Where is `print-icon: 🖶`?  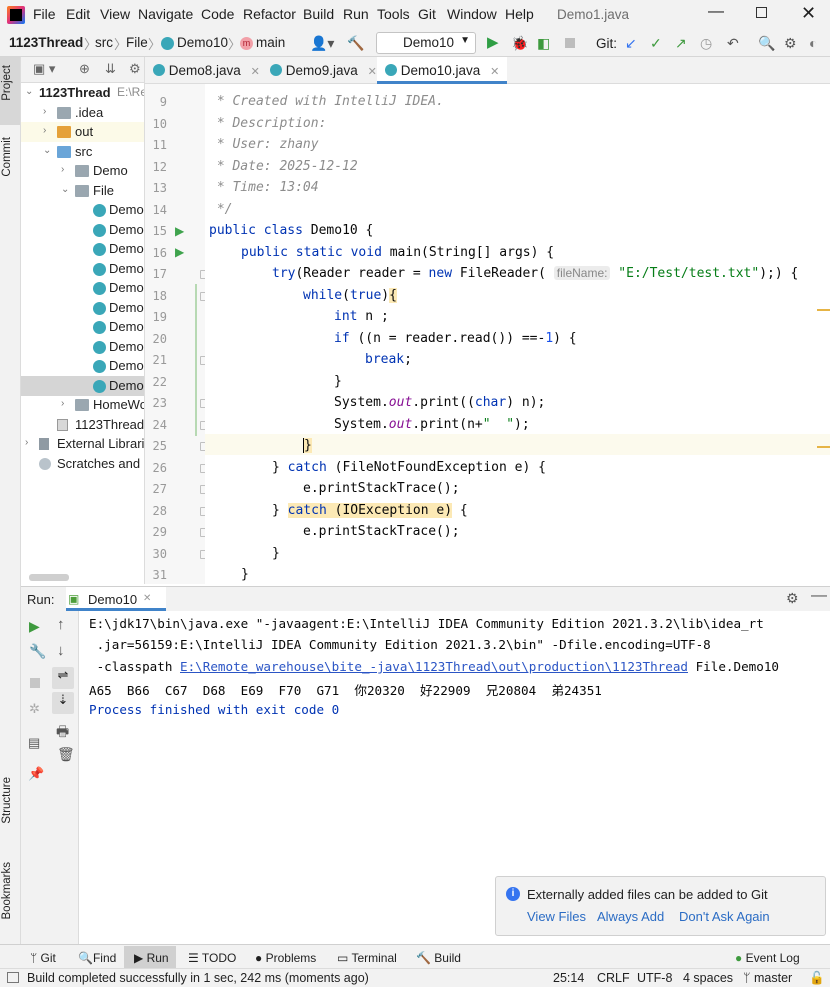
print-icon: 🖶 is located at coordinates (62, 733).